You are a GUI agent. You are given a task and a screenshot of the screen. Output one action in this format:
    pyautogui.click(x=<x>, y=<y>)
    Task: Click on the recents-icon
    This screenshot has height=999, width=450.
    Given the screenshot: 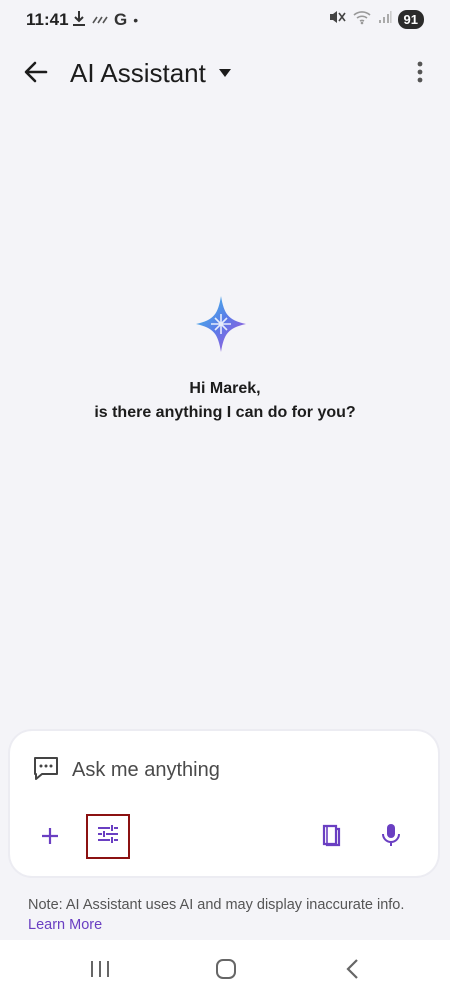 What is the action you would take?
    pyautogui.click(x=100, y=971)
    